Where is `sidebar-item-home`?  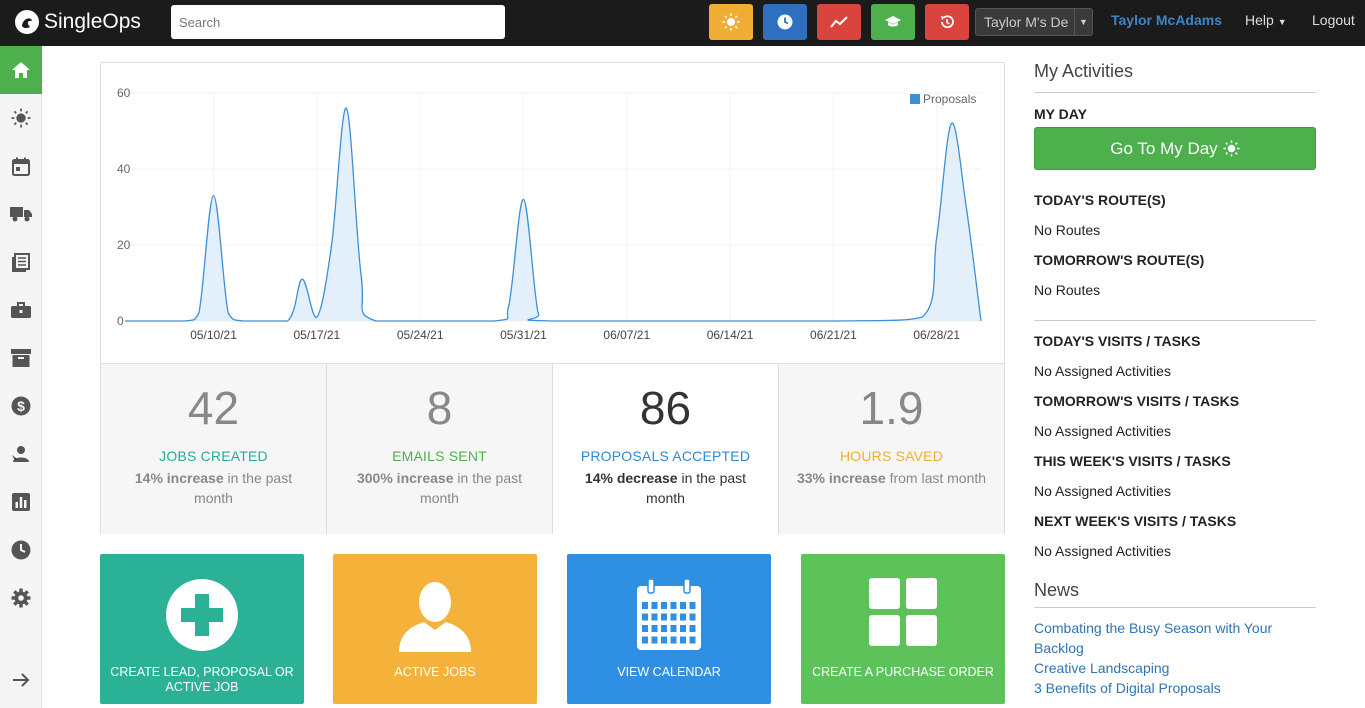
sidebar-item-home is located at coordinates (21, 70).